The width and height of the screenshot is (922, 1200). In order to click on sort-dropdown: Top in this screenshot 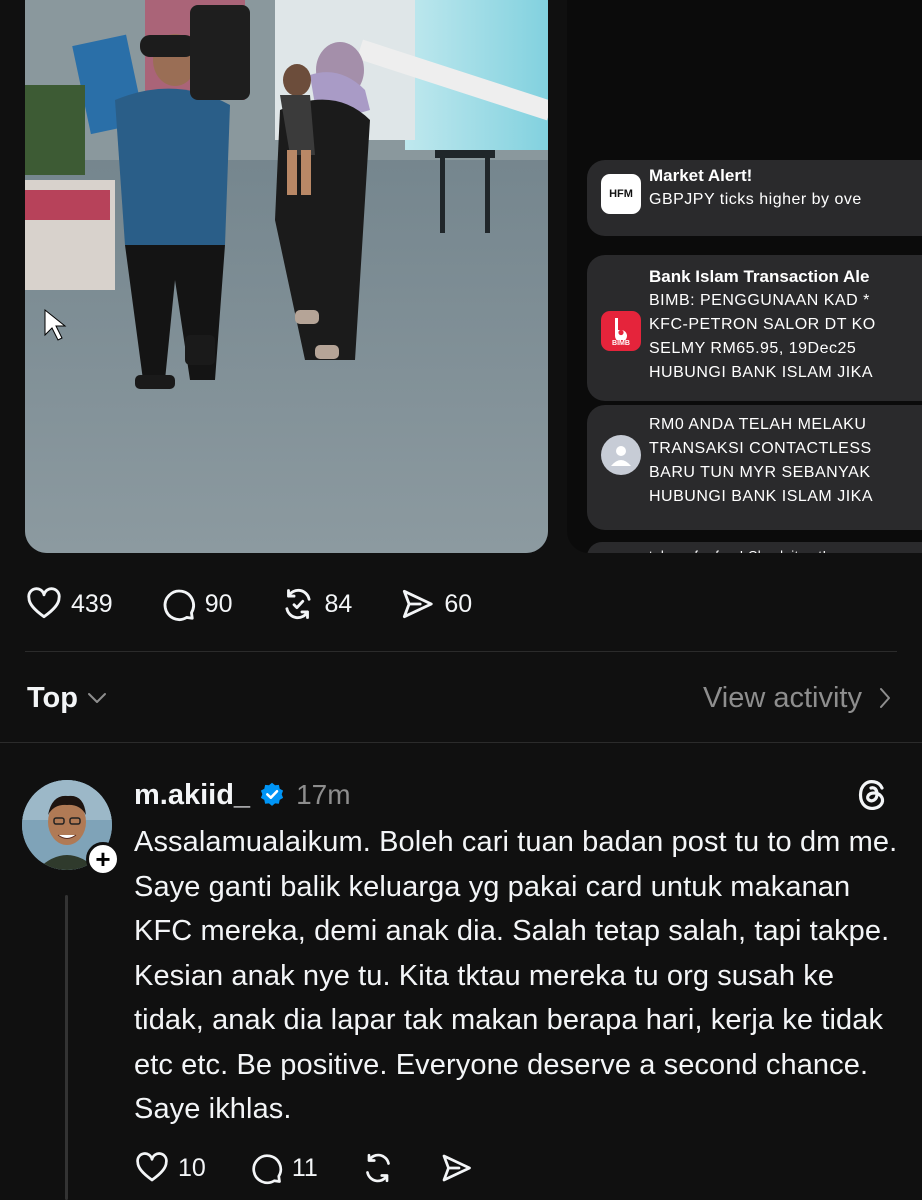, I will do `click(67, 698)`.